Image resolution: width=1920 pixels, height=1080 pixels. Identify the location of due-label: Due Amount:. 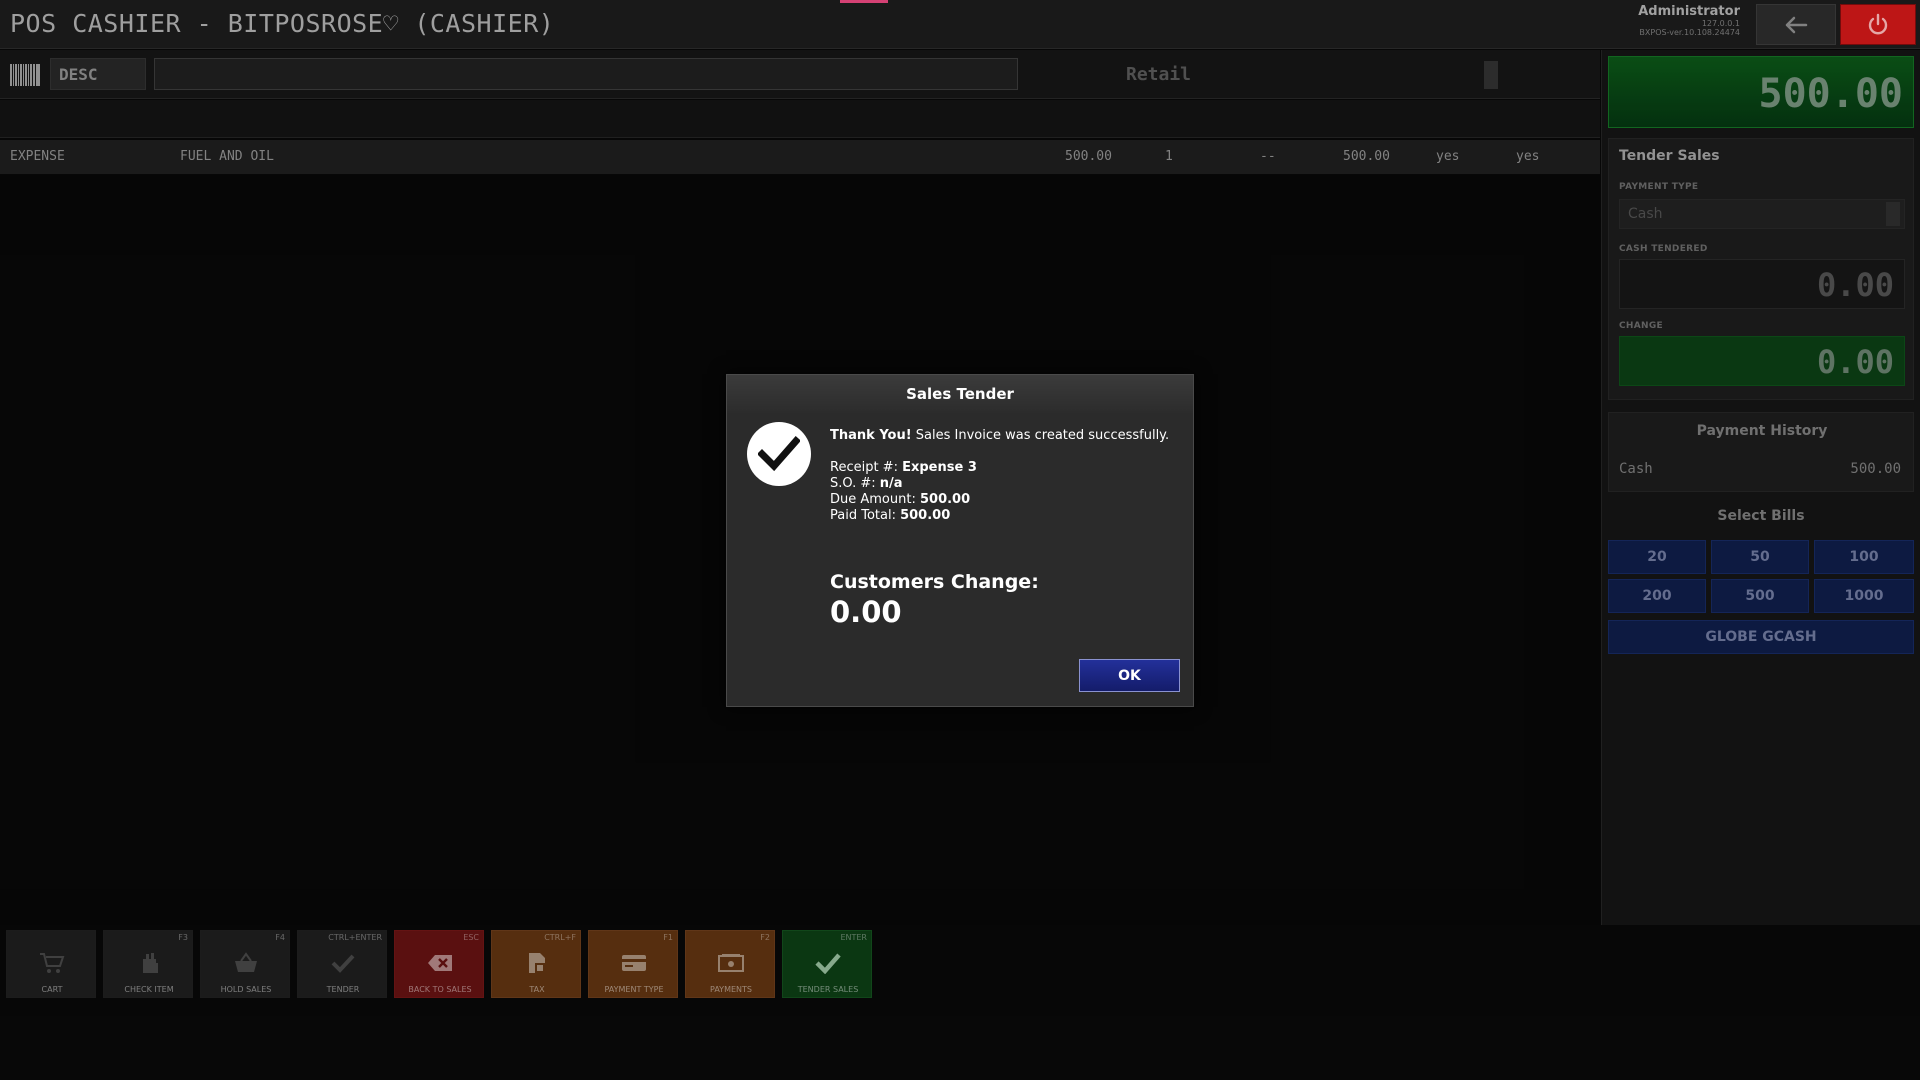
(875, 499).